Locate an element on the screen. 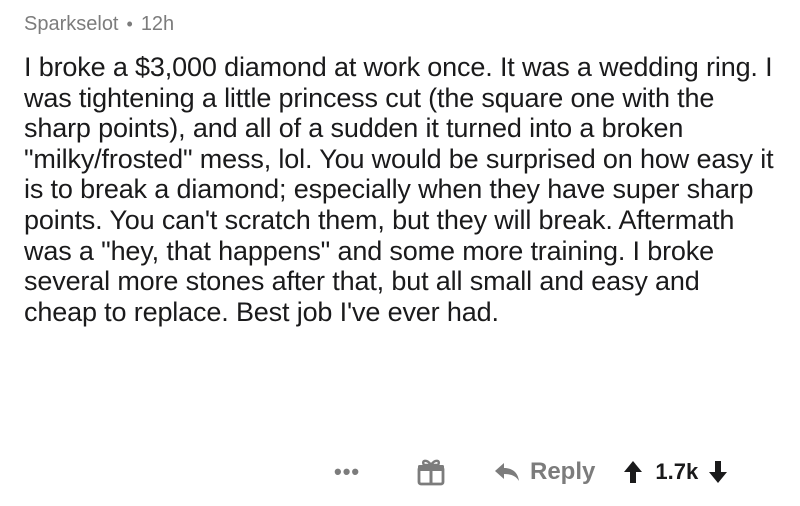 Image resolution: width=800 pixels, height=506 pixels. vote-score: 1.7k is located at coordinates (677, 471).